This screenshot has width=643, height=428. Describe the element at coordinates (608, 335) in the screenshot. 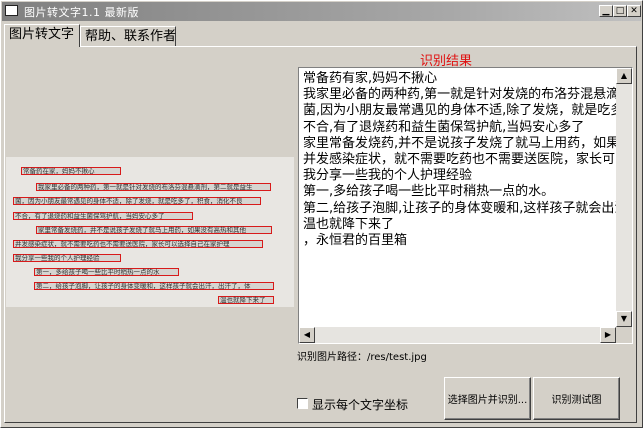

I see `scroll-right-icon: ▶` at that location.